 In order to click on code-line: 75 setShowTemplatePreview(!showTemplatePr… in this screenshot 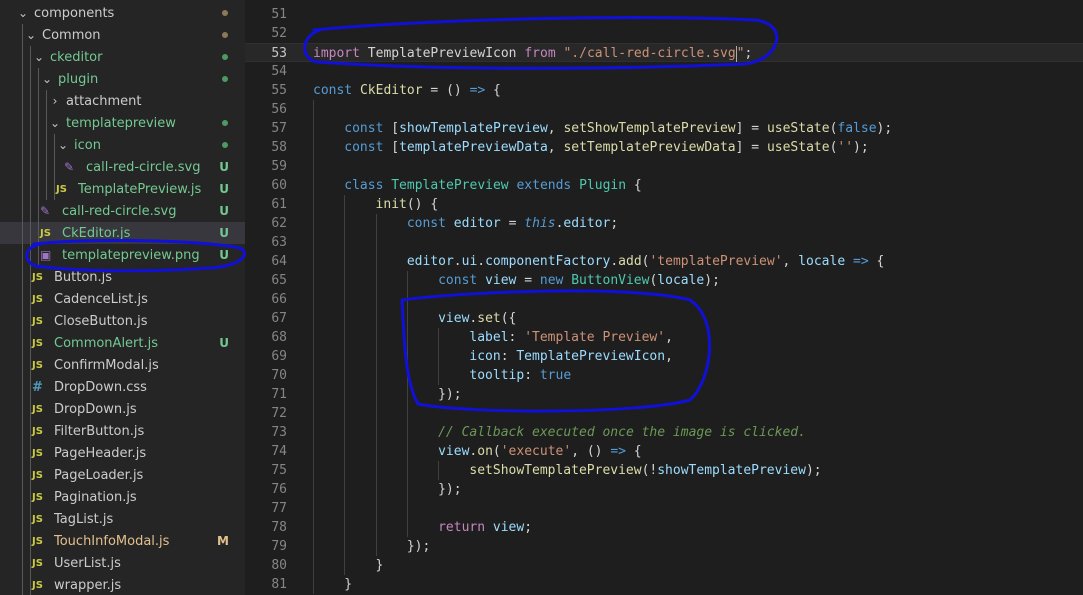, I will do `click(664, 470)`.